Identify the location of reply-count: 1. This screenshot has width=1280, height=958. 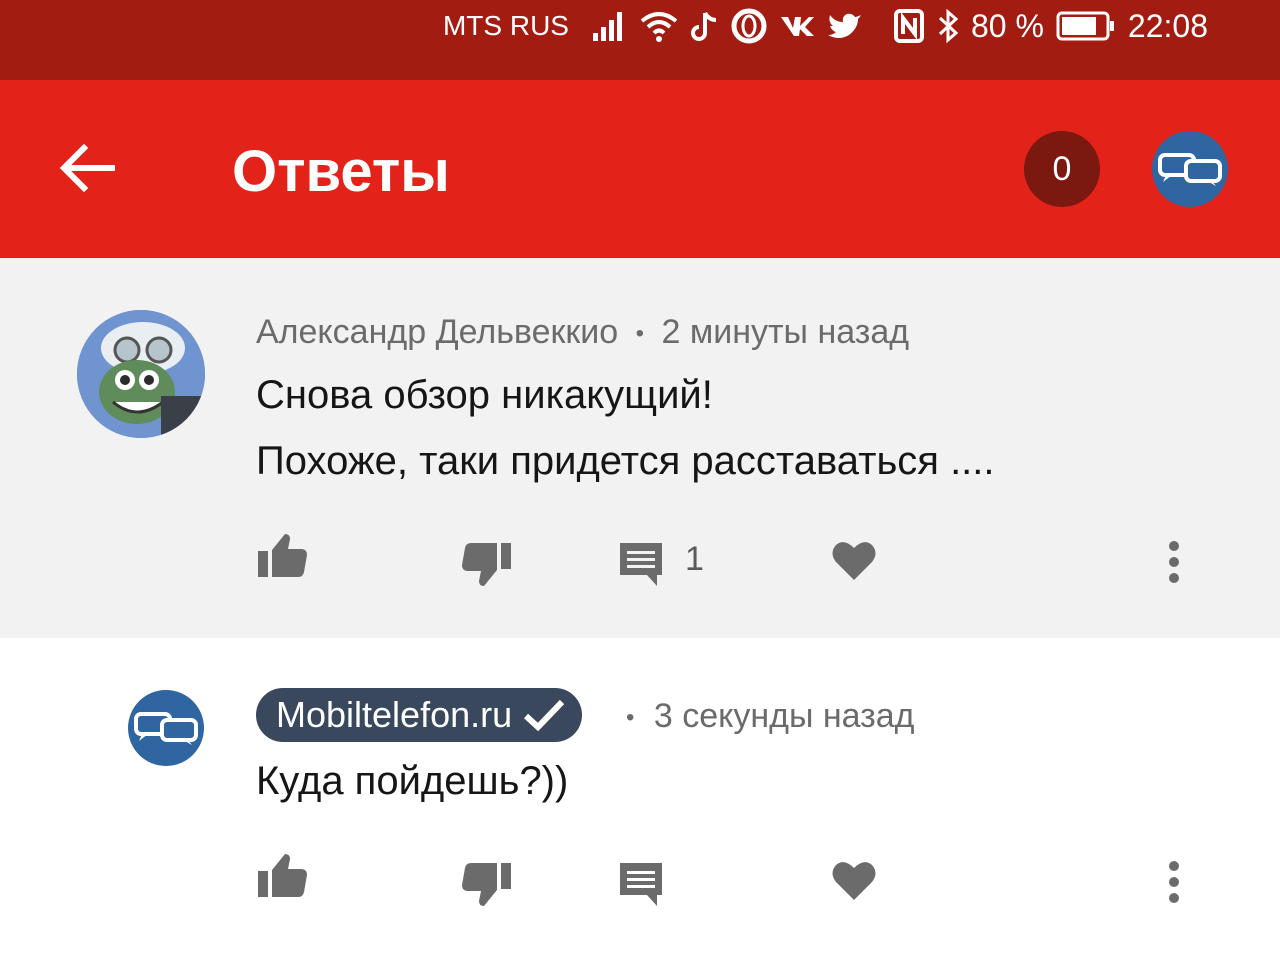
(694, 559).